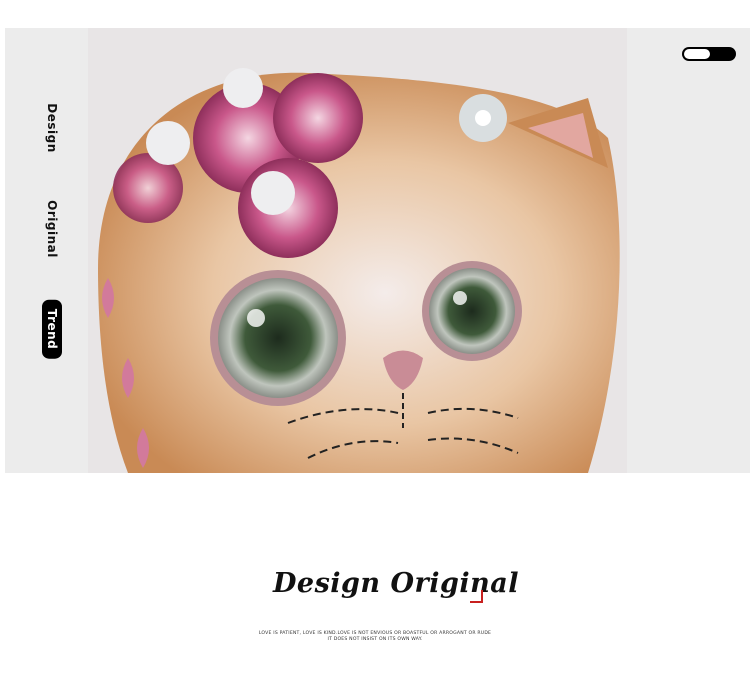 Image resolution: width=750 pixels, height=673 pixels. Describe the element at coordinates (688, 250) in the screenshot. I see `right-panel` at that location.